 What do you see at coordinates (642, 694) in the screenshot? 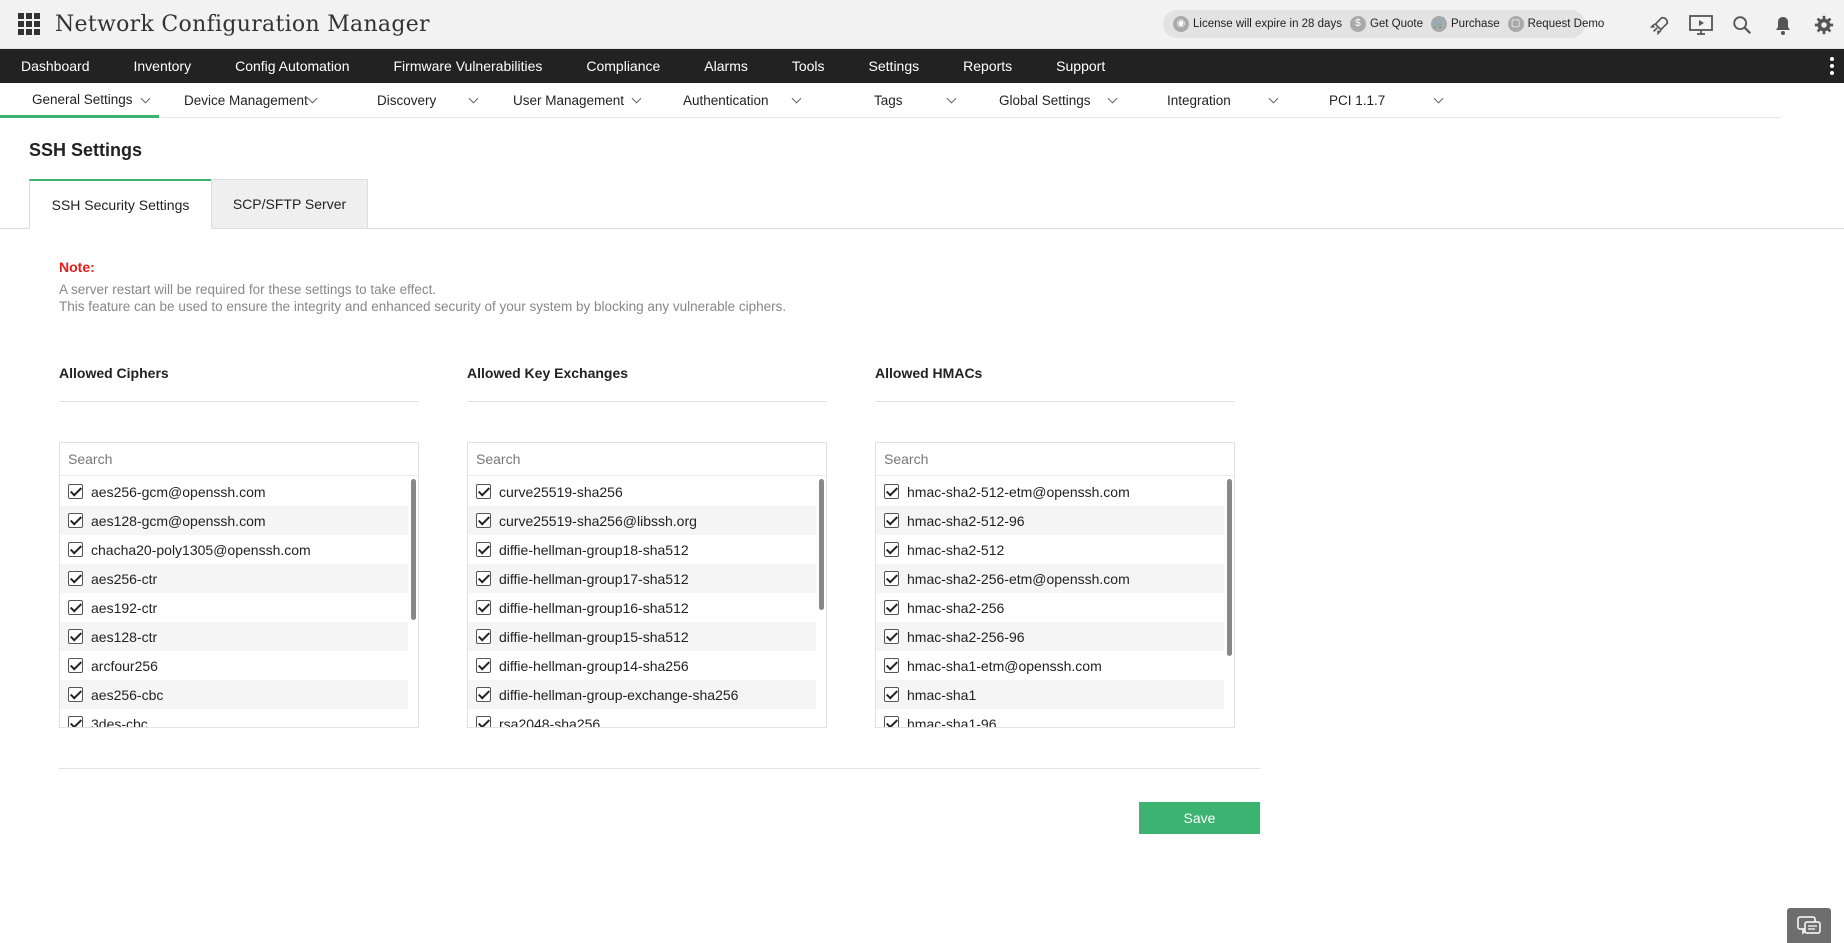
I see `list-item: diffie-hellman-group-exchange-sha256` at bounding box center [642, 694].